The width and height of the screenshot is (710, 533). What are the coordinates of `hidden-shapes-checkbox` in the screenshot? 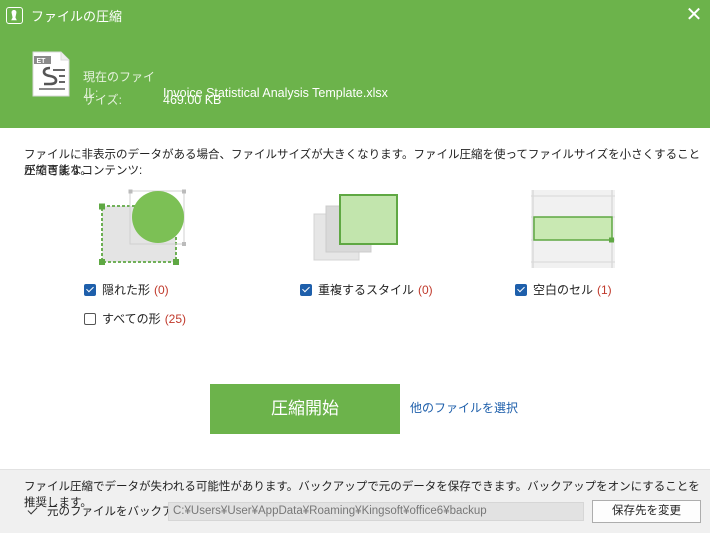 It's located at (90, 290).